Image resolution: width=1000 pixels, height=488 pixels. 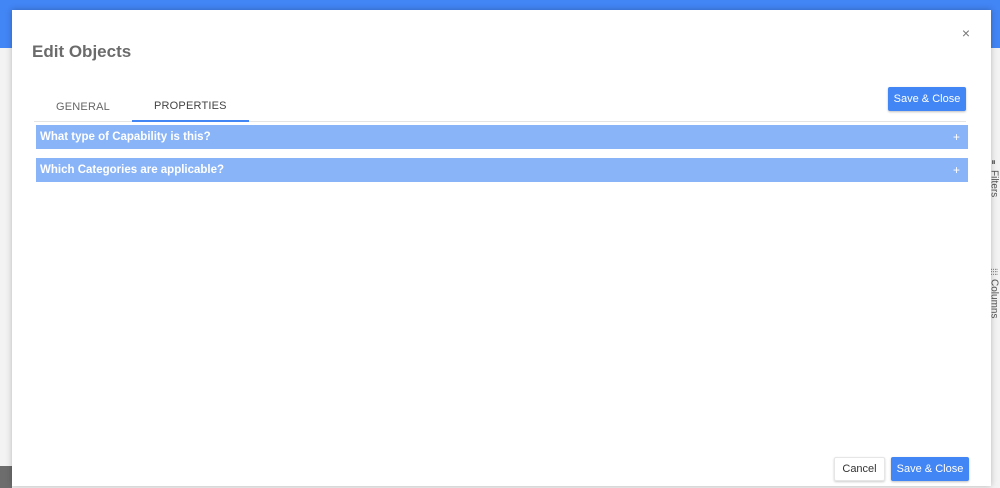 What do you see at coordinates (125, 137) in the screenshot?
I see `section-capability-type-label: What type of Capability is this?` at bounding box center [125, 137].